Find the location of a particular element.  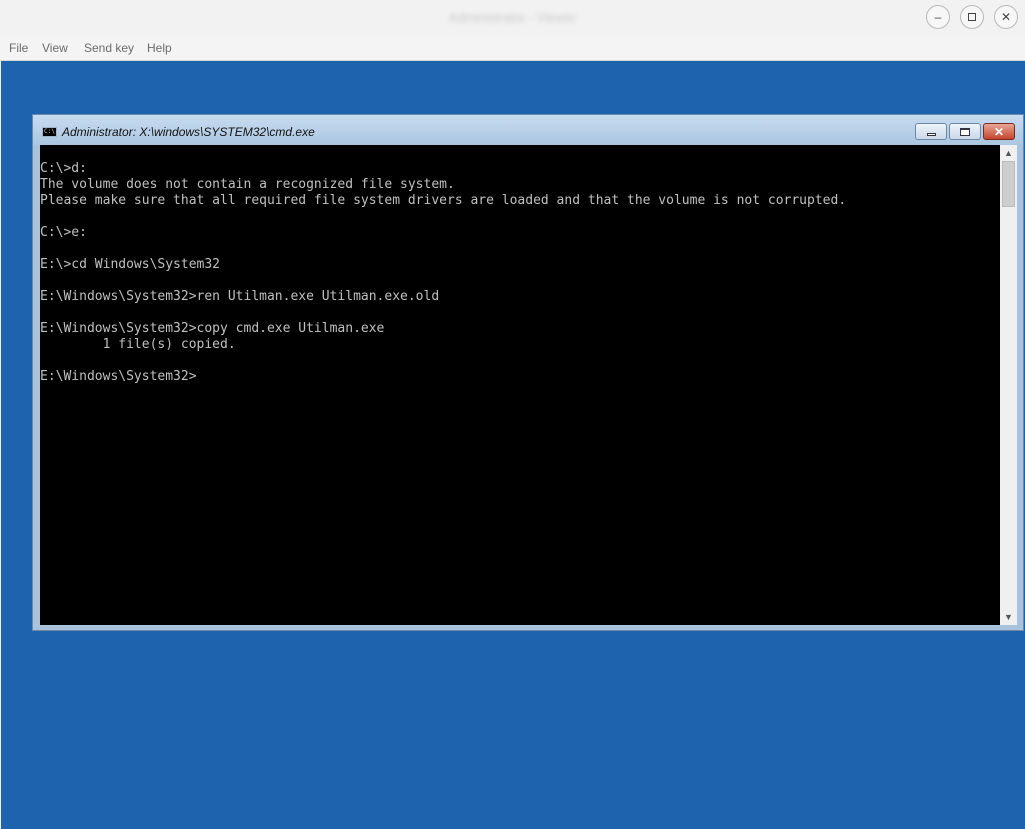

cmd-restore-button is located at coordinates (965, 131).